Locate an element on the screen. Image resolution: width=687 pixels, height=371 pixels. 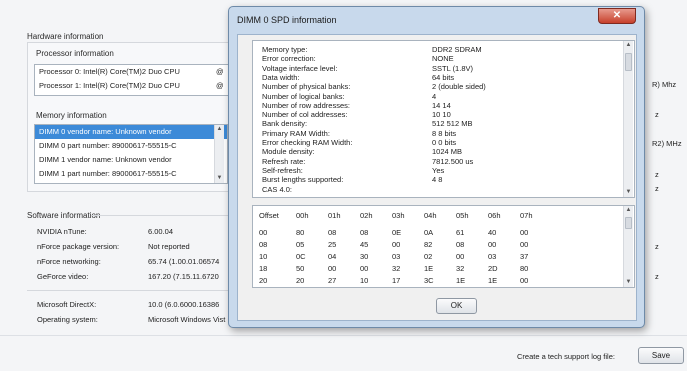
spd-label: Error correction: is located at coordinates (289, 59).